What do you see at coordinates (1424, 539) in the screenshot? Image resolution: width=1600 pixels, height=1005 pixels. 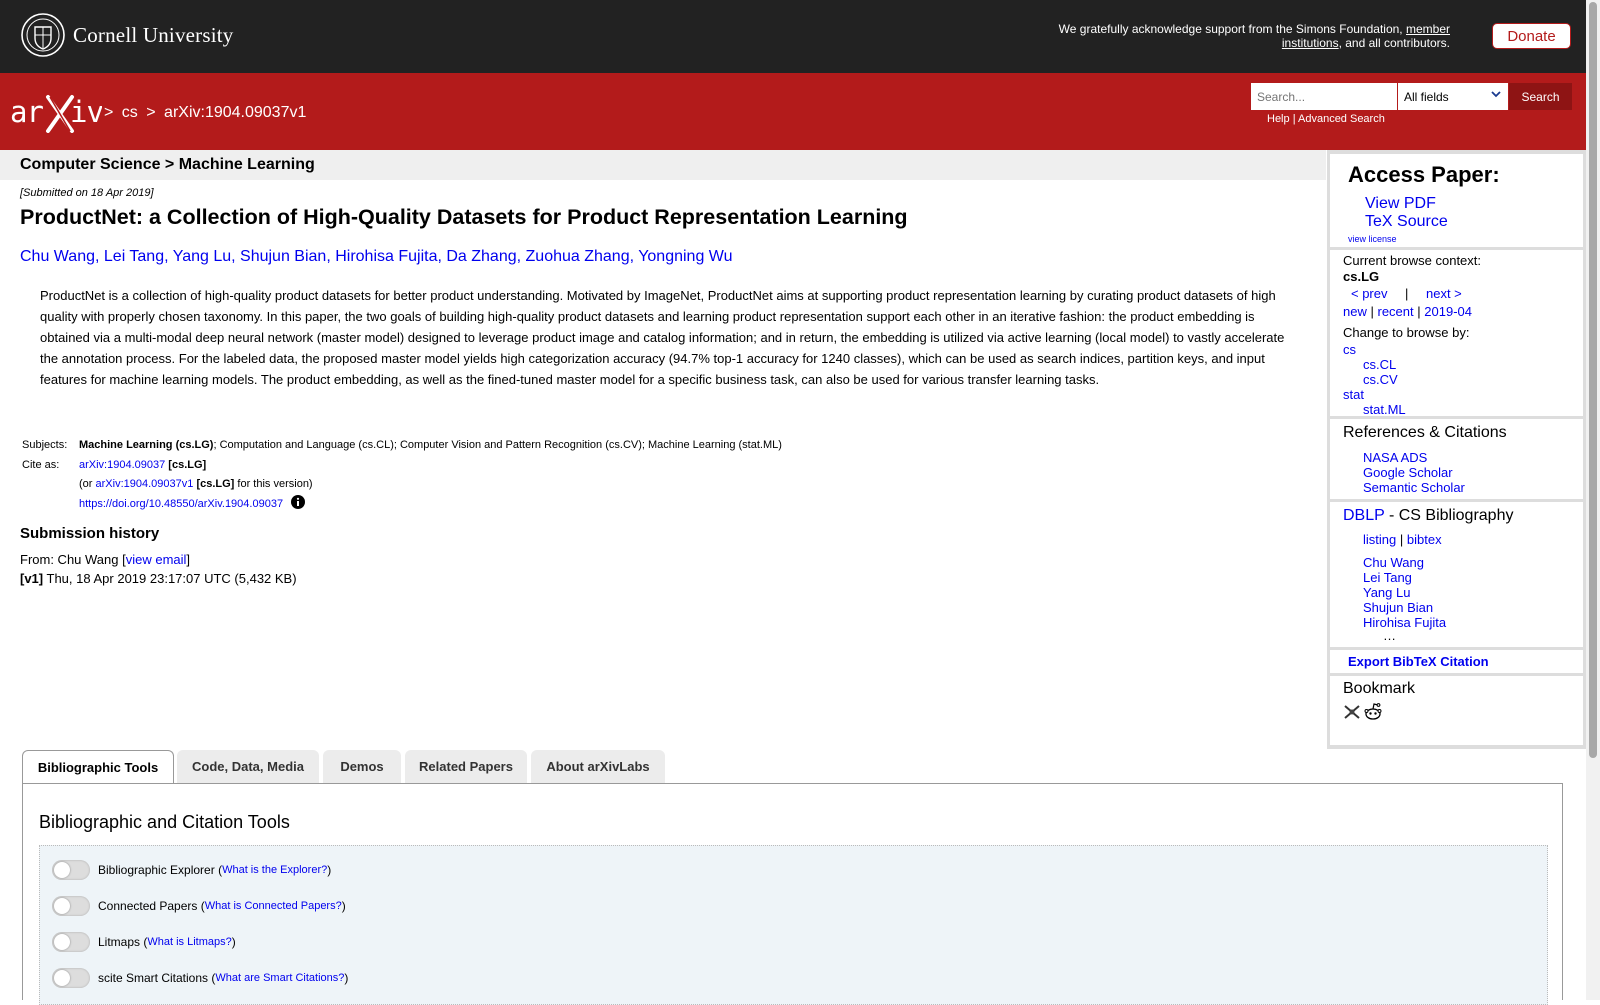 I see `dblp-bibtex-link: bibtex` at bounding box center [1424, 539].